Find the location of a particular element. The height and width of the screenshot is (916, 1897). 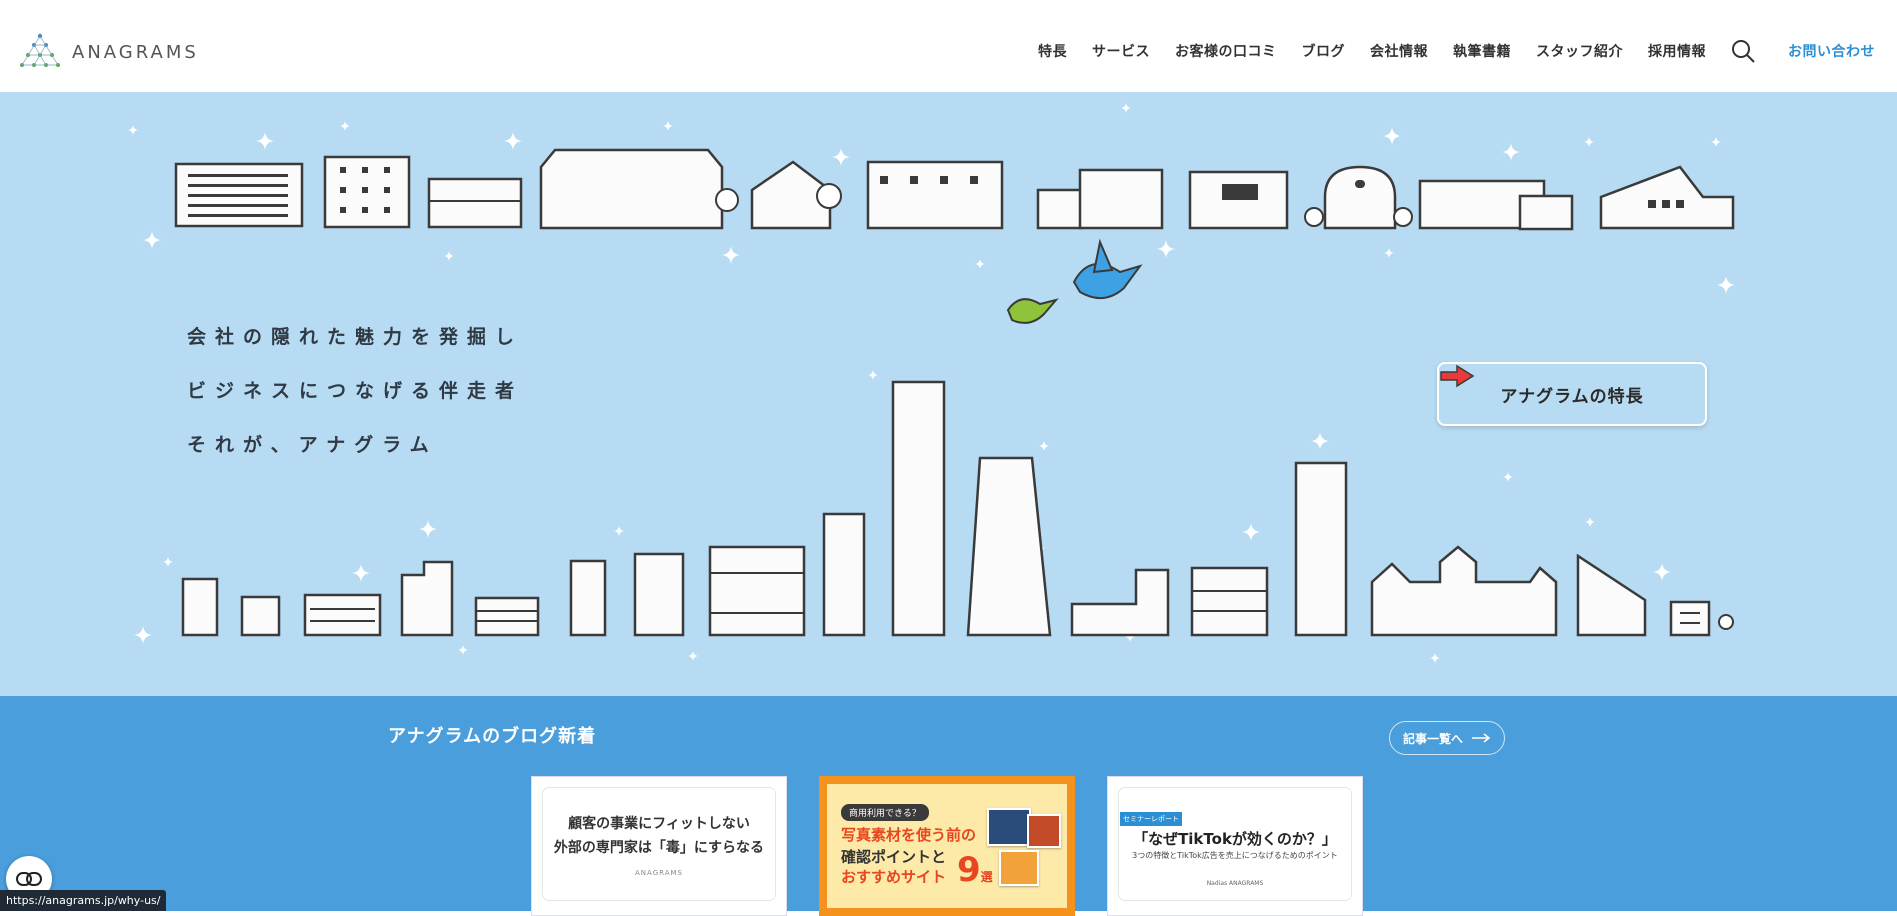

blog-card-3-subtitle: 3つの特徴とTikTok広告を売上につなげるためのポイント is located at coordinates (1235, 855).